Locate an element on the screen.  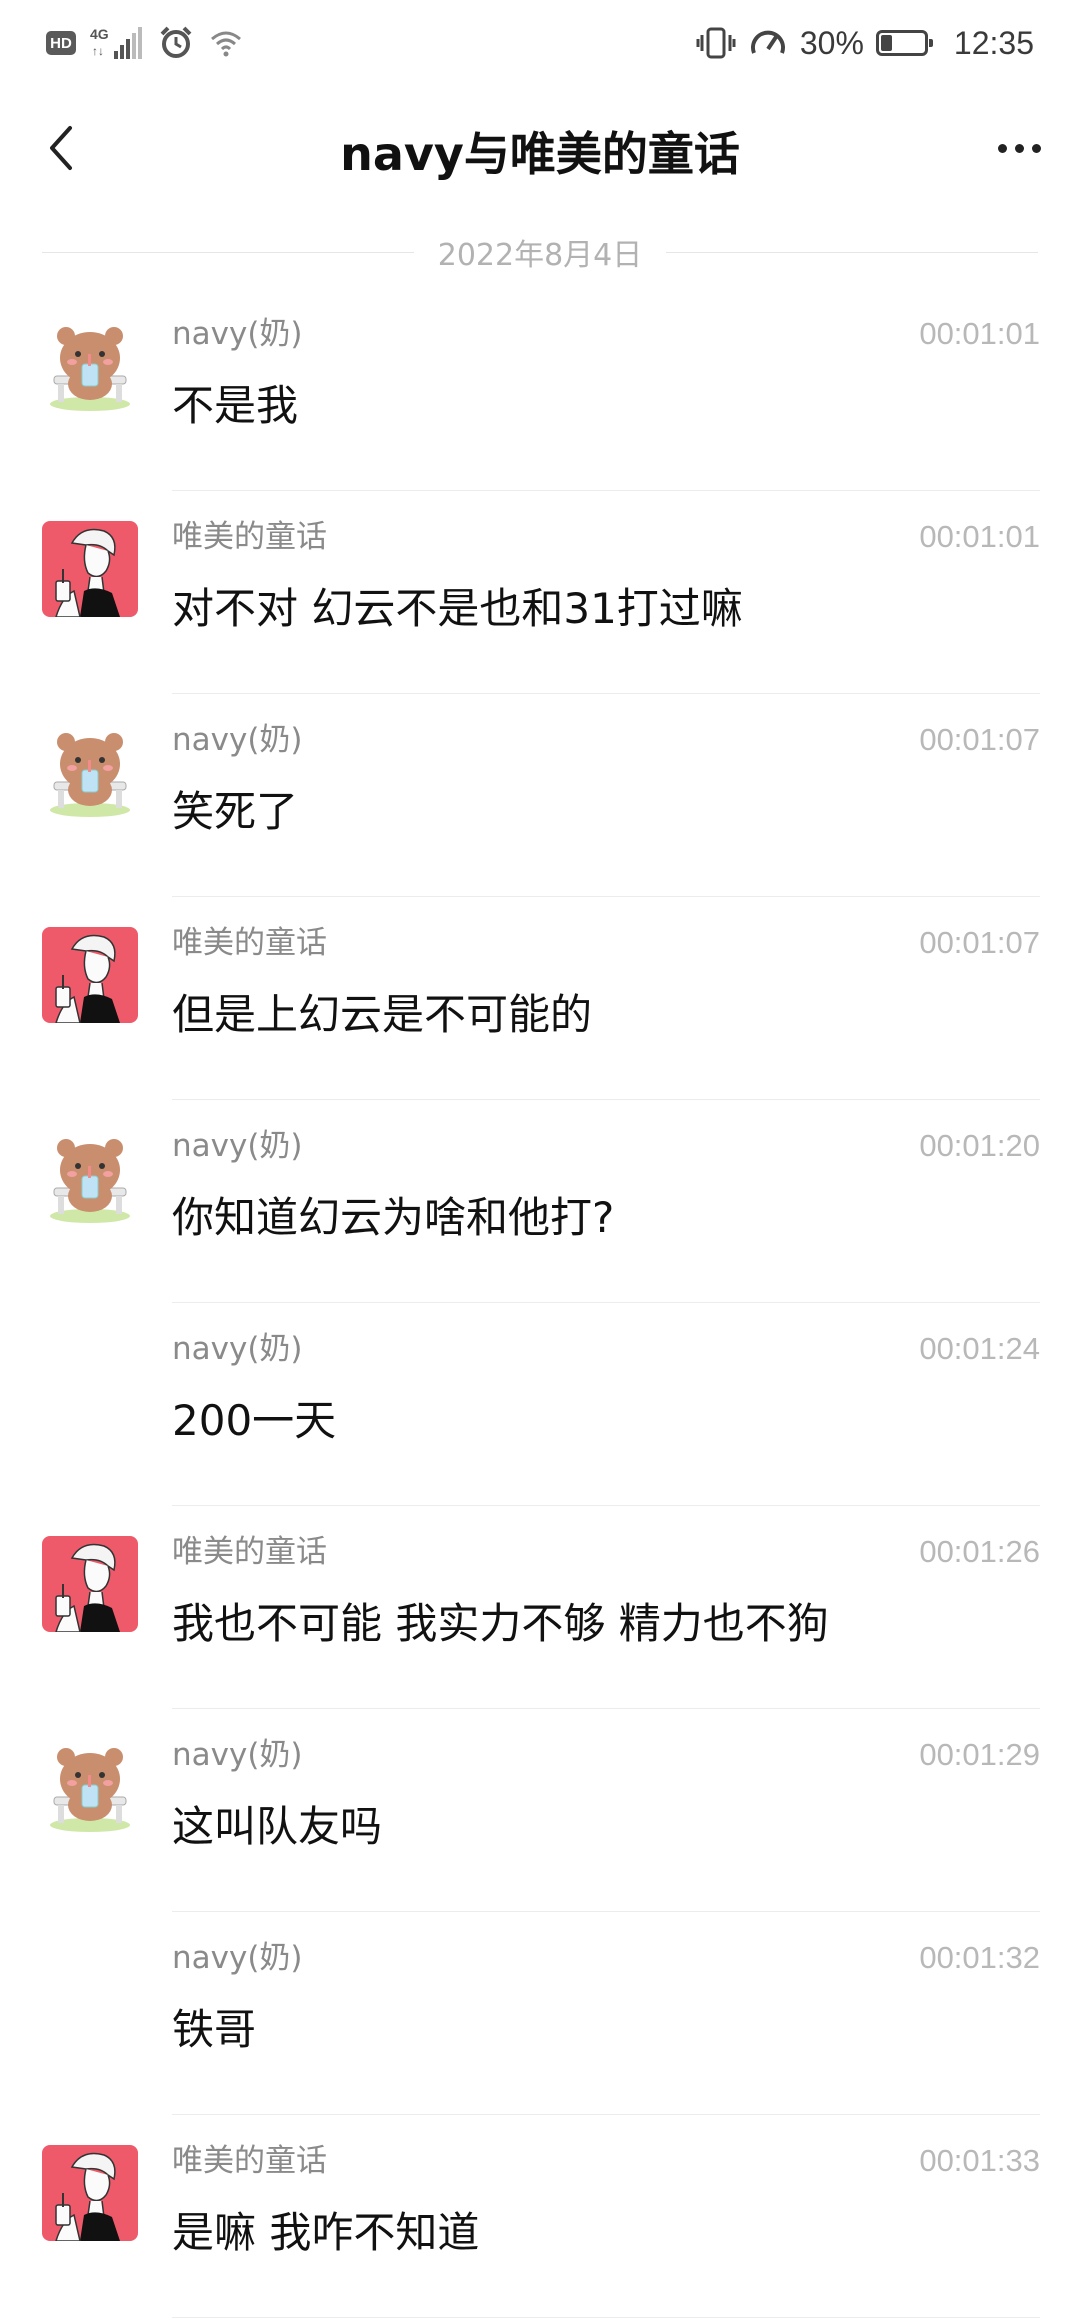
chevron-left-icon is located at coordinates (61, 148).